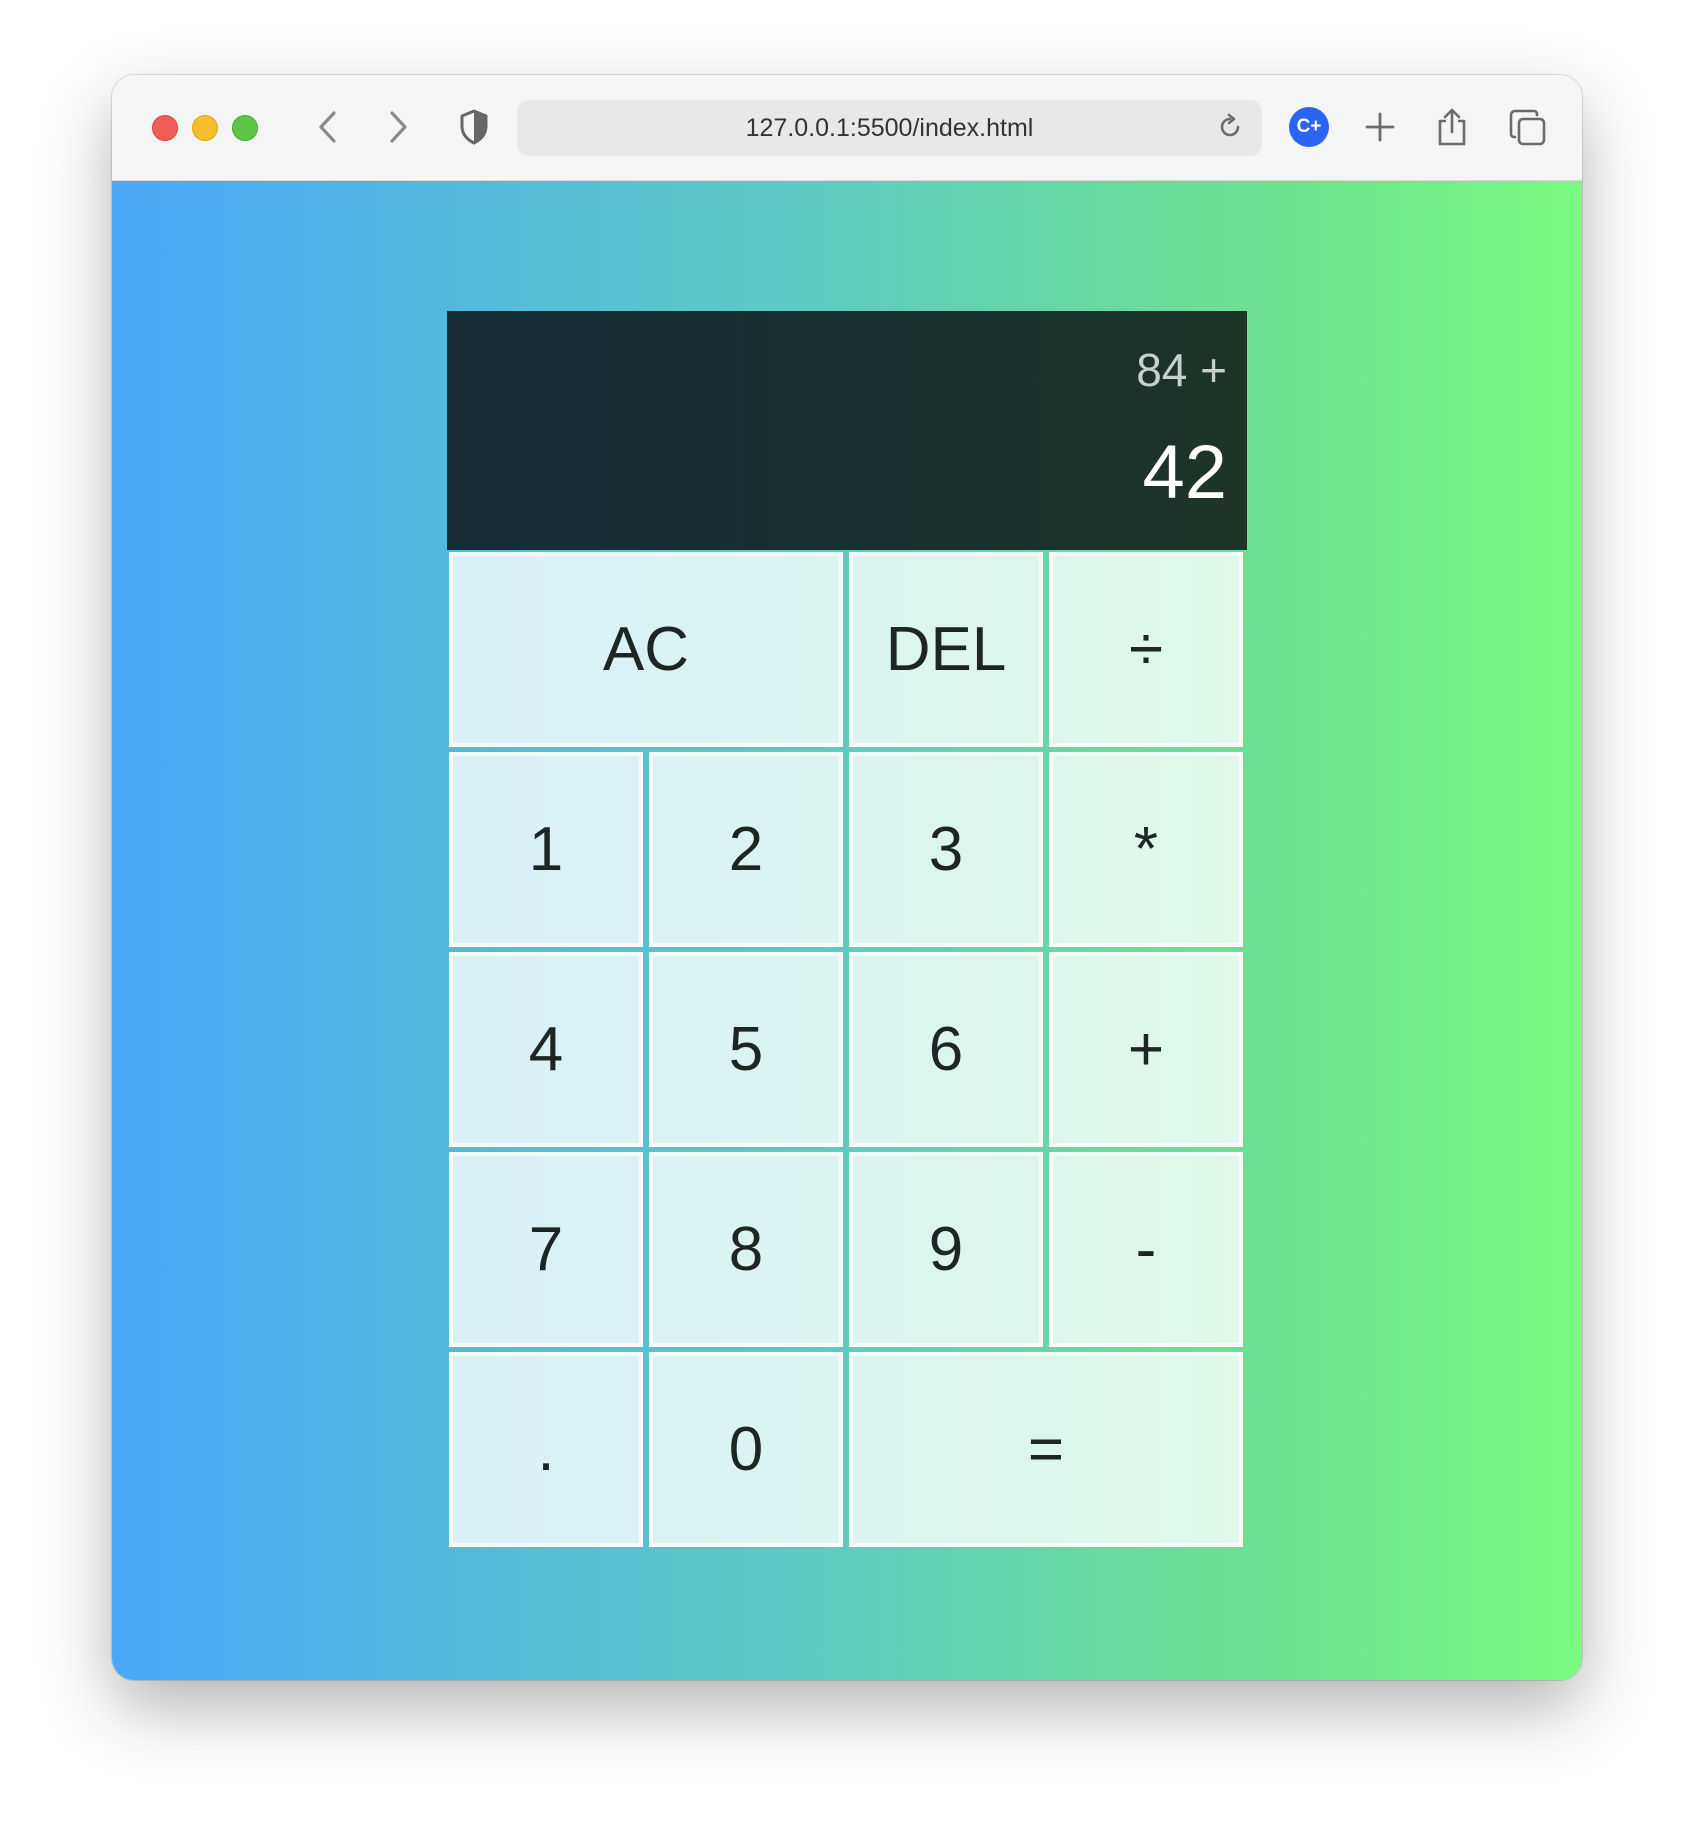 This screenshot has width=1694, height=1830. What do you see at coordinates (1184, 472) in the screenshot?
I see `current-operand: 42` at bounding box center [1184, 472].